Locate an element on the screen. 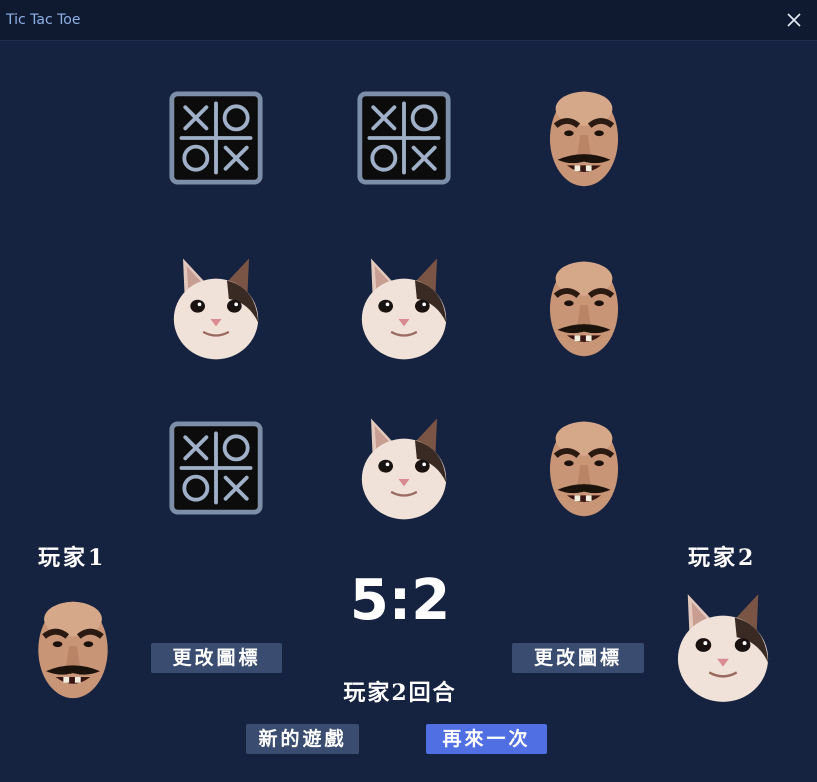 The height and width of the screenshot is (782, 817). player1-label: 玩家1 is located at coordinates (72, 558).